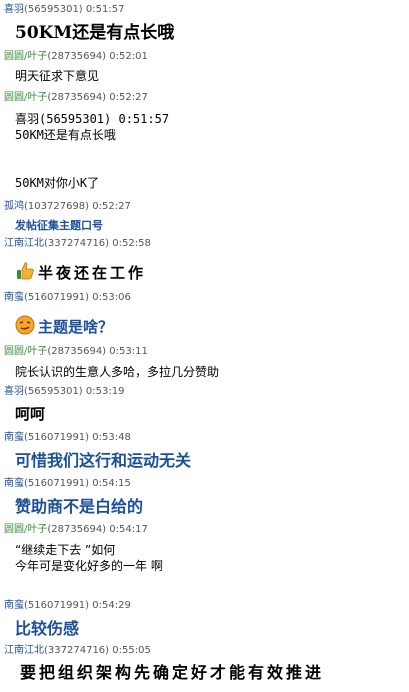  What do you see at coordinates (131, 243) in the screenshot?
I see `message-time: 0:52:58` at bounding box center [131, 243].